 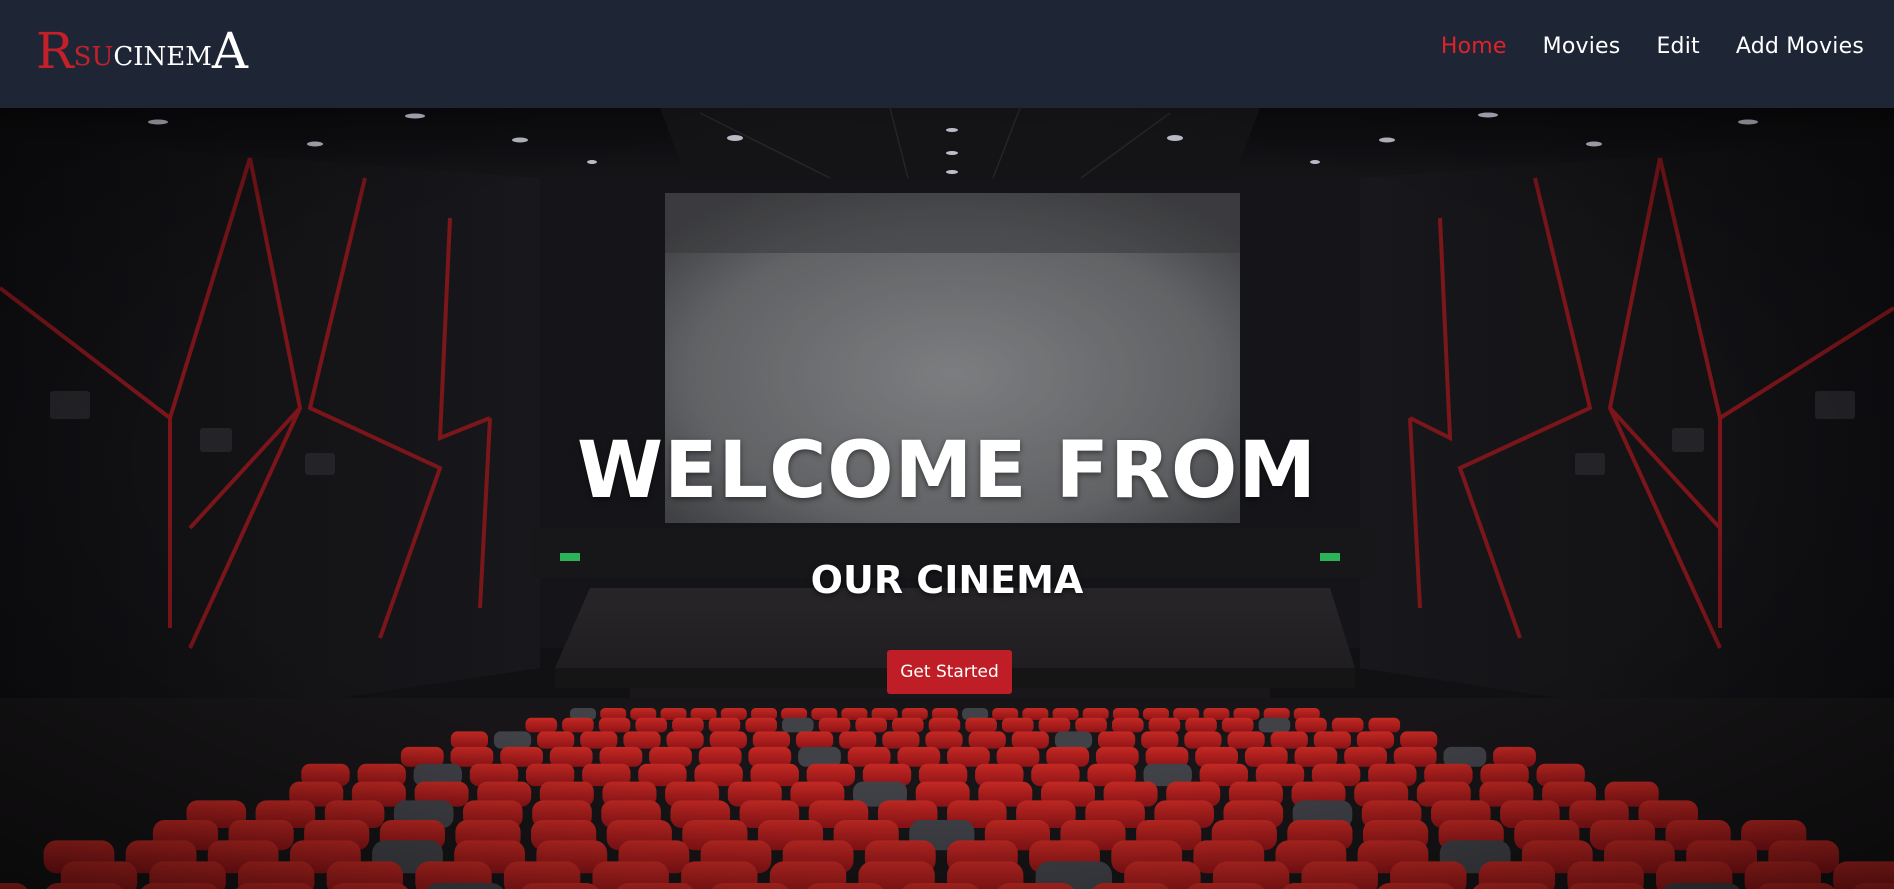 I want to click on get-started-button: Get Started, so click(x=949, y=672).